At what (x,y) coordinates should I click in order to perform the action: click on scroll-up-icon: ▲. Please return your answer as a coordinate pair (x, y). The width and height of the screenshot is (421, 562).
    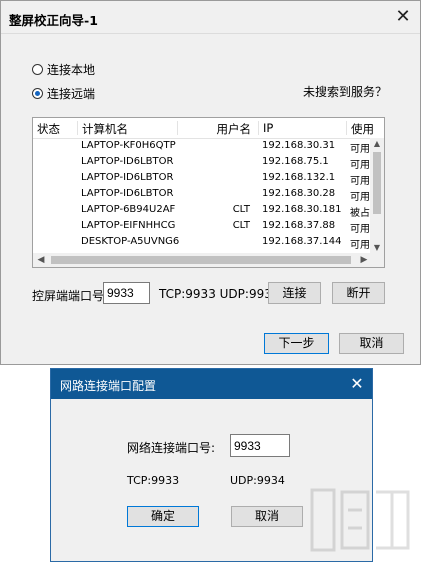
    Looking at the image, I should click on (377, 144).